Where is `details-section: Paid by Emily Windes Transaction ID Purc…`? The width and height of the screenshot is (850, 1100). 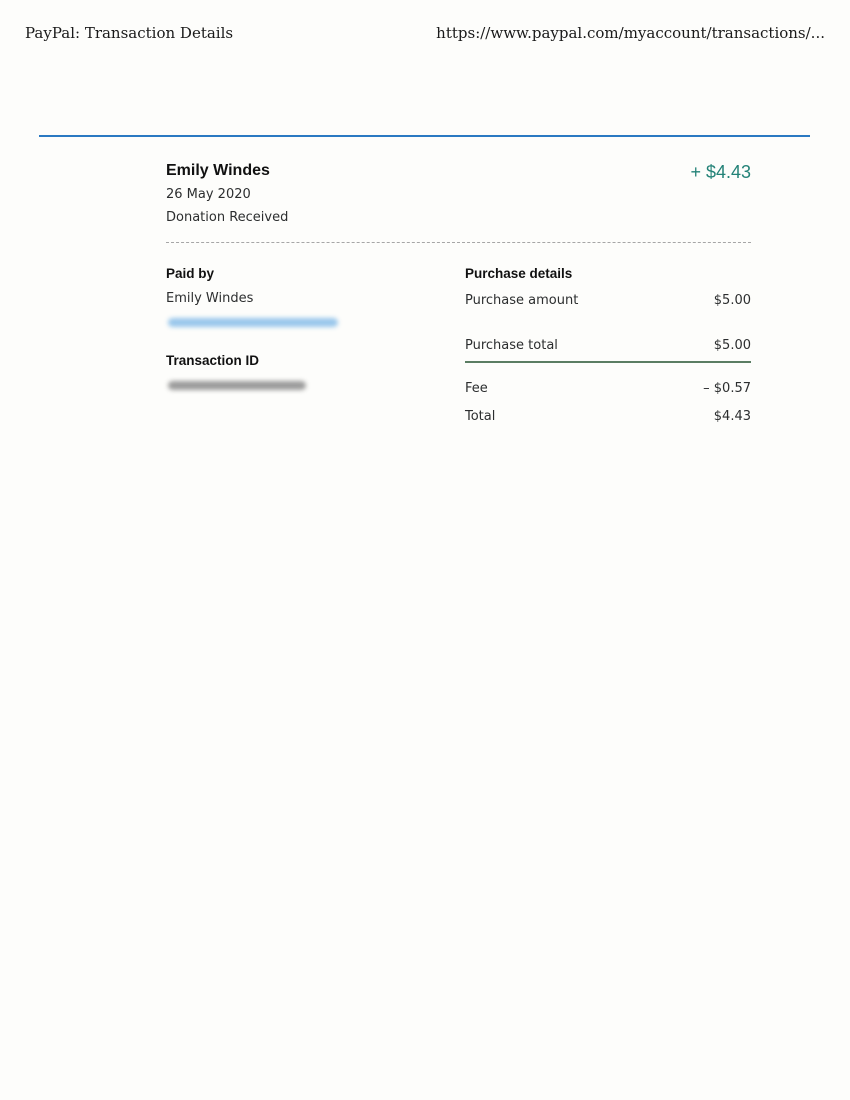
details-section: Paid by Emily Windes Transaction ID Purc… is located at coordinates (458, 374).